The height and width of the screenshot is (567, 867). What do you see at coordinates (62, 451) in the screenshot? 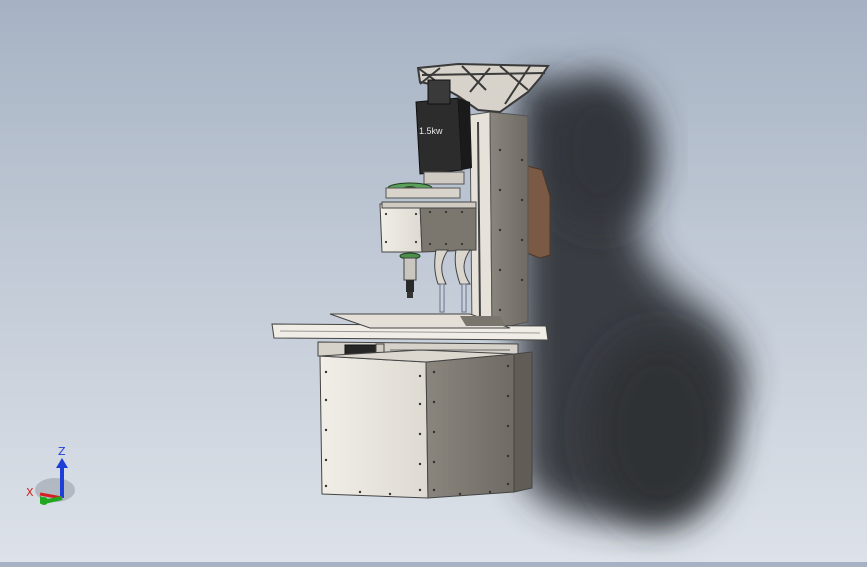
I see `z-axis-label: Z` at bounding box center [62, 451].